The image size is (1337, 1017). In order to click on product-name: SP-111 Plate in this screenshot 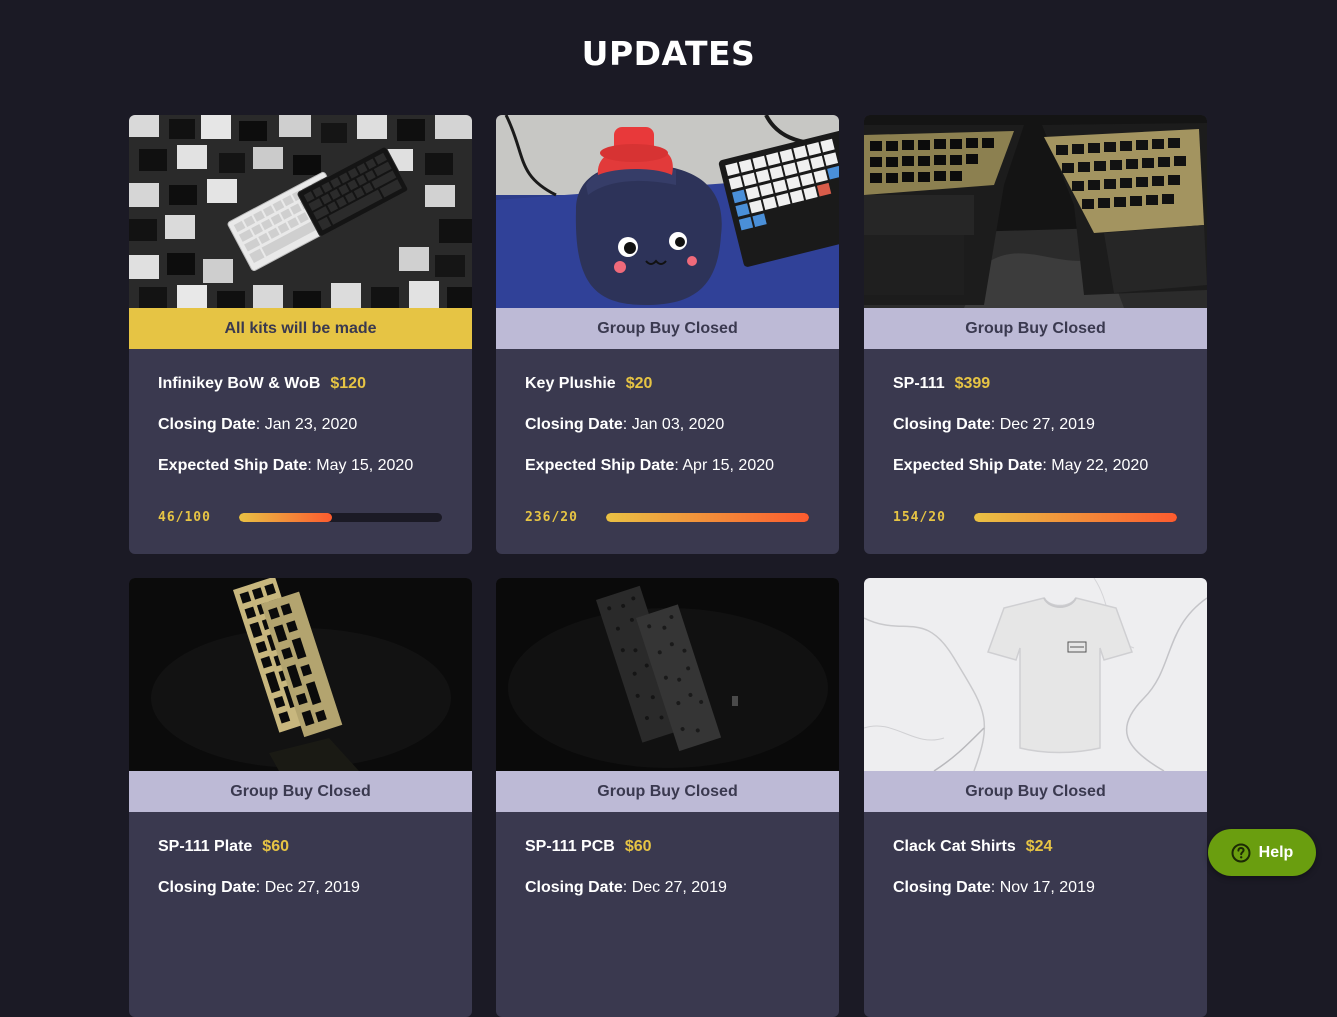, I will do `click(205, 846)`.